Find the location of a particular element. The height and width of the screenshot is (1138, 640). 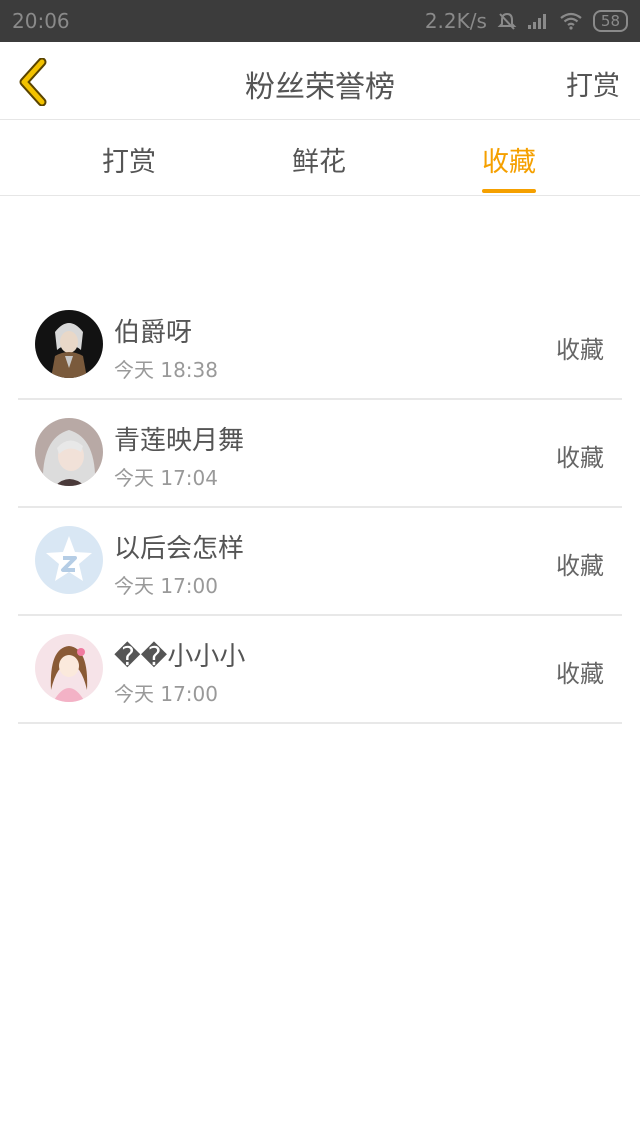

tab-favorites: 收藏 is located at coordinates (509, 166).